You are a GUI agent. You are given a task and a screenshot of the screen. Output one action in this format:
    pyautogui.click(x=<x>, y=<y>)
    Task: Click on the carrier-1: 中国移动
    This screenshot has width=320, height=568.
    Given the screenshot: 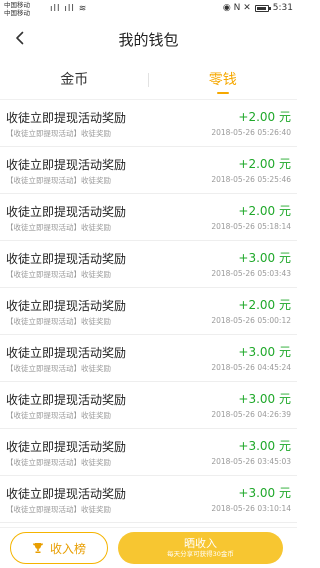 What is the action you would take?
    pyautogui.click(x=17, y=5)
    